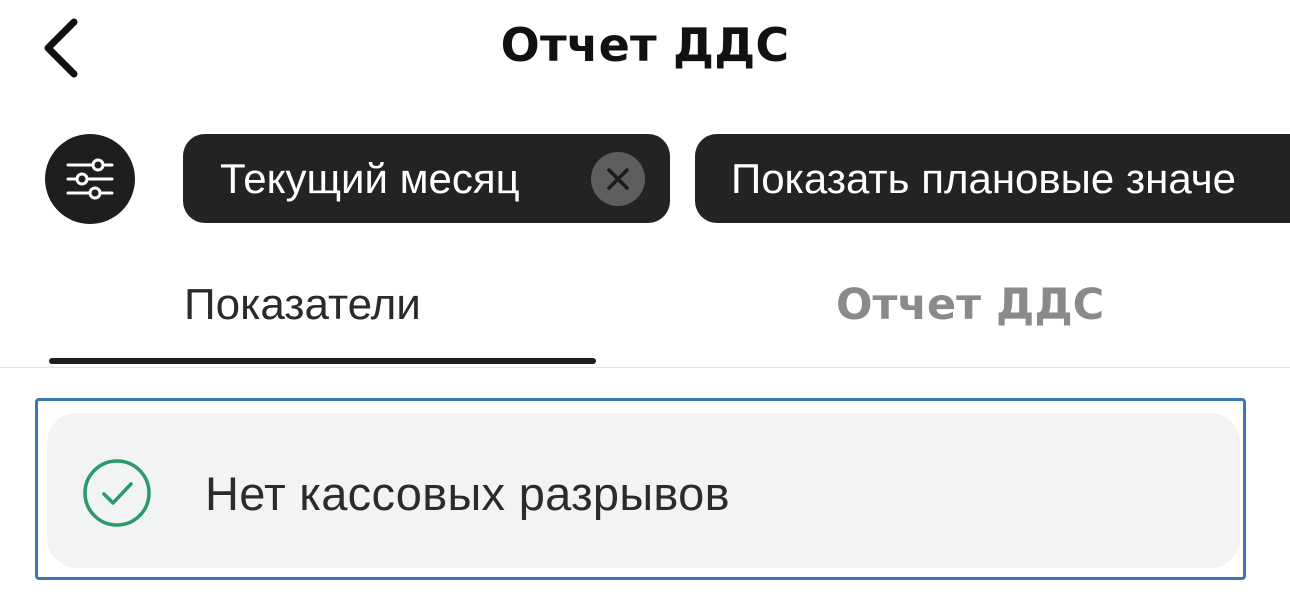 The image size is (1290, 595). What do you see at coordinates (302, 305) in the screenshot?
I see `tab-indicators: Показатели` at bounding box center [302, 305].